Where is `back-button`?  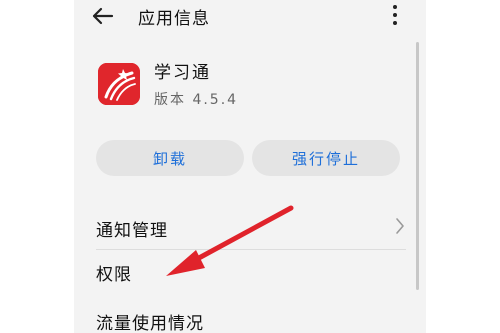
back-button is located at coordinates (103, 16).